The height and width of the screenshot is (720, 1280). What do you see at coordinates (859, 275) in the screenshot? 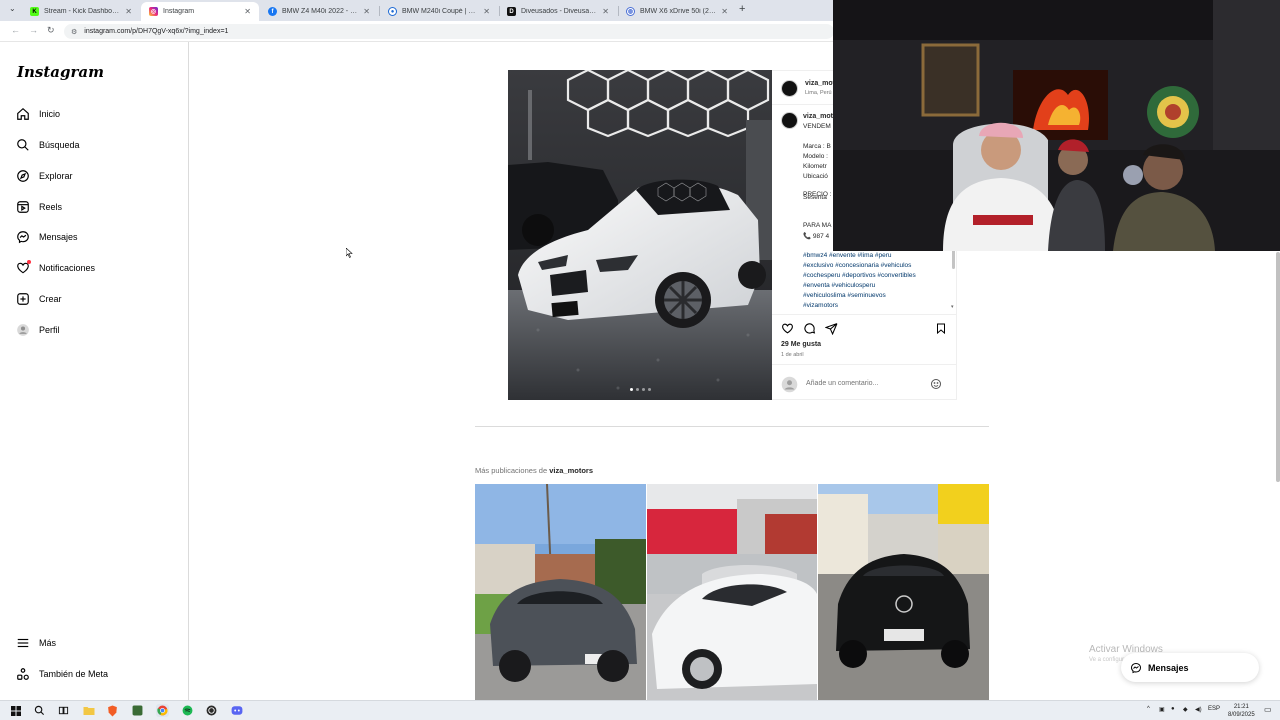
I see `hashtag-line: #cochesperu #deportivos #convertibles` at bounding box center [859, 275].